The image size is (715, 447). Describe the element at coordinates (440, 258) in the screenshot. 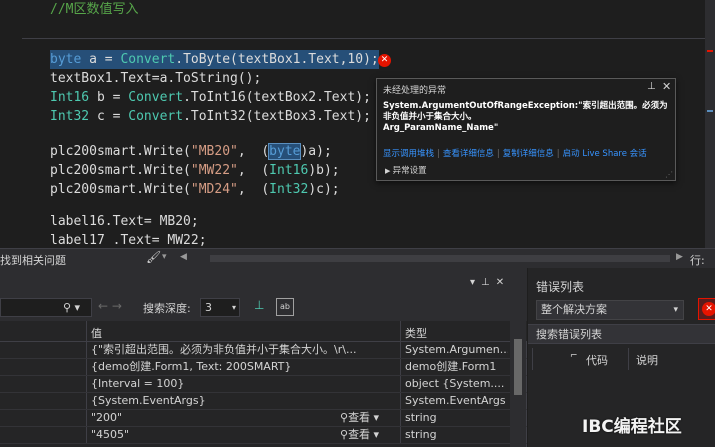

I see `horizontal-scrollbar` at that location.